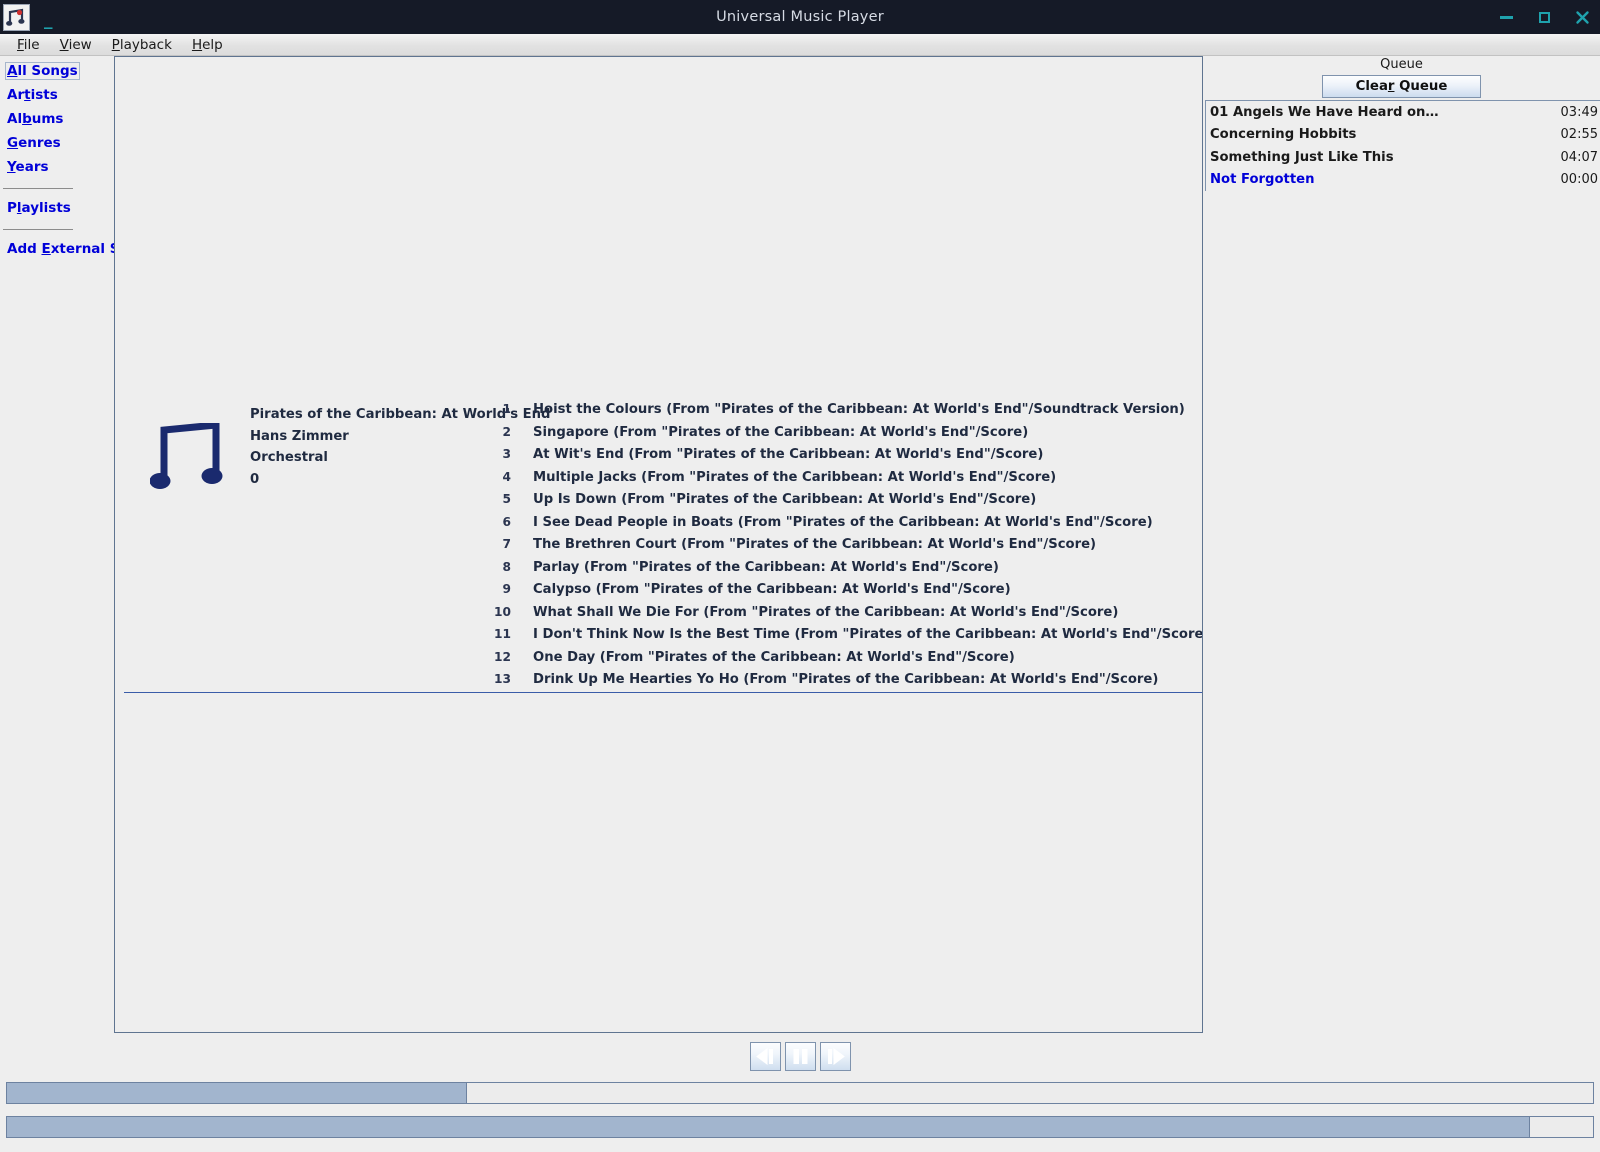 This screenshot has width=1600, height=1152. Describe the element at coordinates (1262, 180) in the screenshot. I see `queue-item-name: Not Forgotten` at that location.